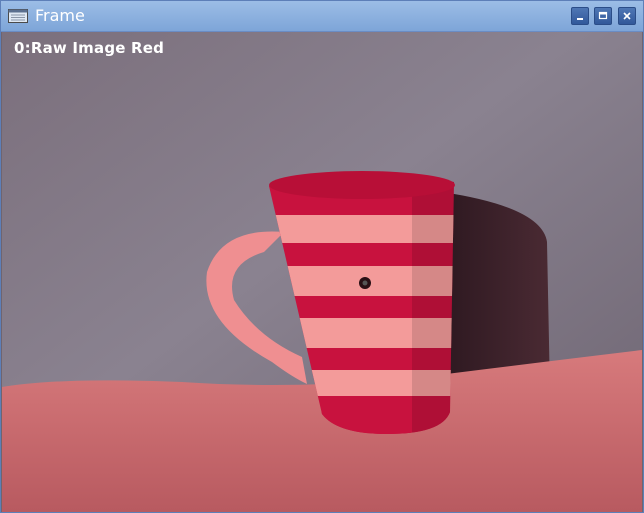  I want to click on title-bar: Frame, so click(322, 16).